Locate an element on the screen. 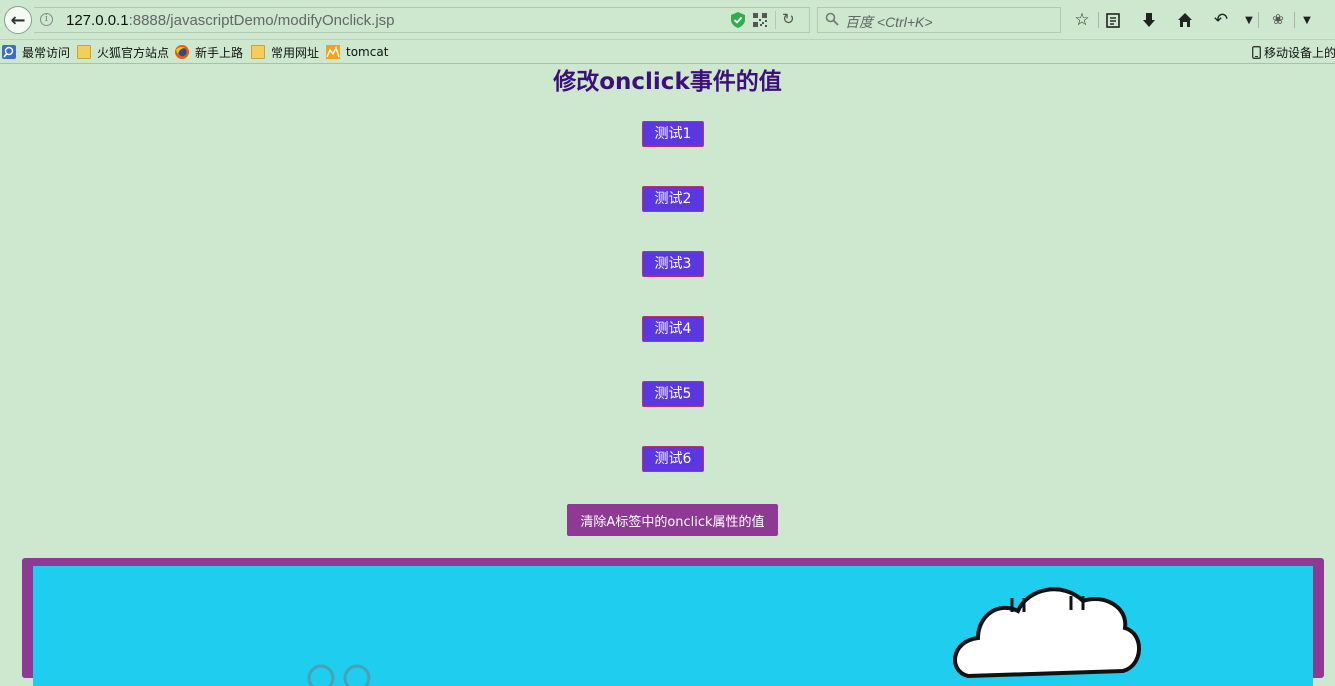 The image size is (1335, 686). arrow-down-icon is located at coordinates (1149, 20).